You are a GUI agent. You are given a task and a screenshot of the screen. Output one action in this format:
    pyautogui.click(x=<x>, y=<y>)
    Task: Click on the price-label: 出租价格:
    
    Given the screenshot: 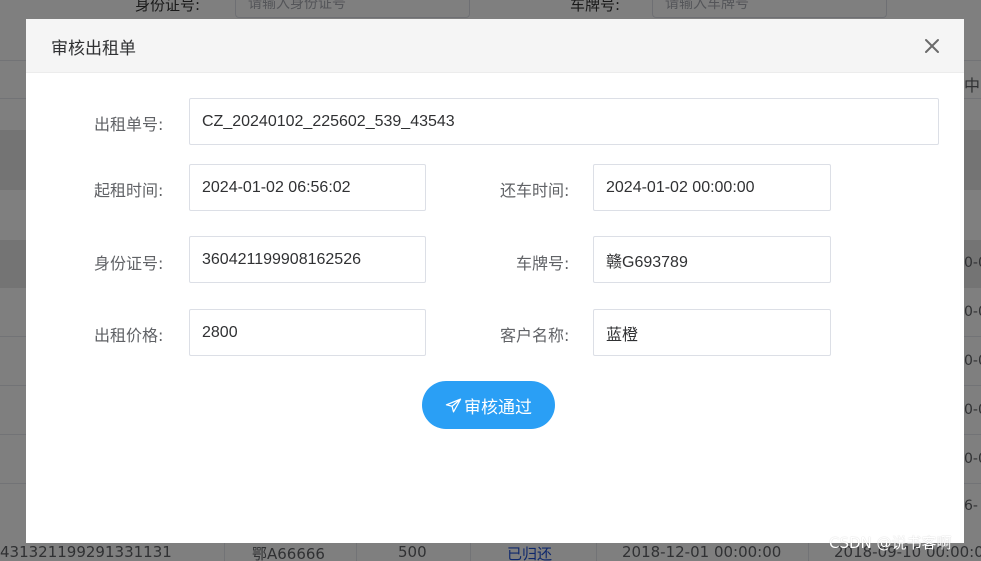 What is the action you would take?
    pyautogui.click(x=129, y=335)
    